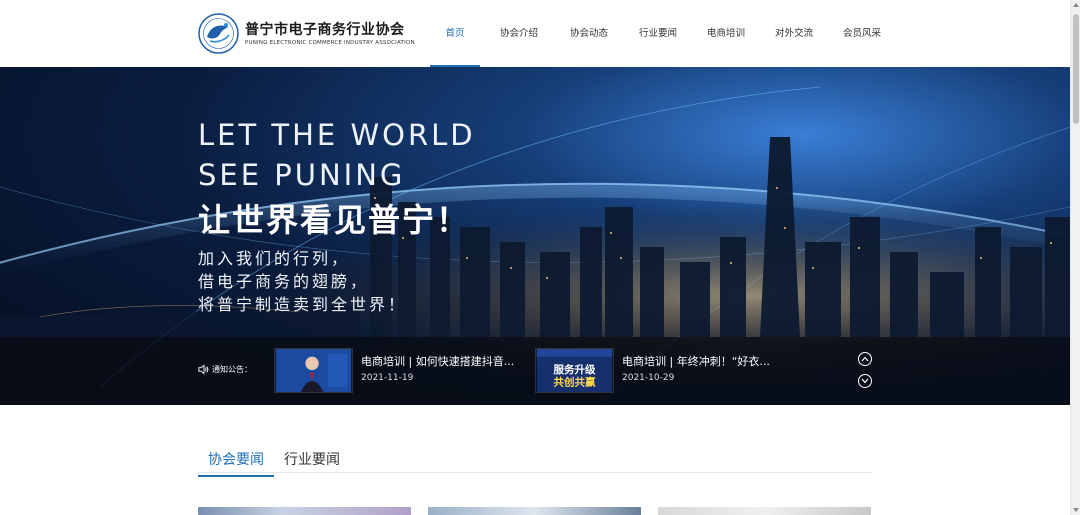 The image size is (1080, 515). I want to click on slogan-en-line-2: SEE PUNING, so click(302, 175).